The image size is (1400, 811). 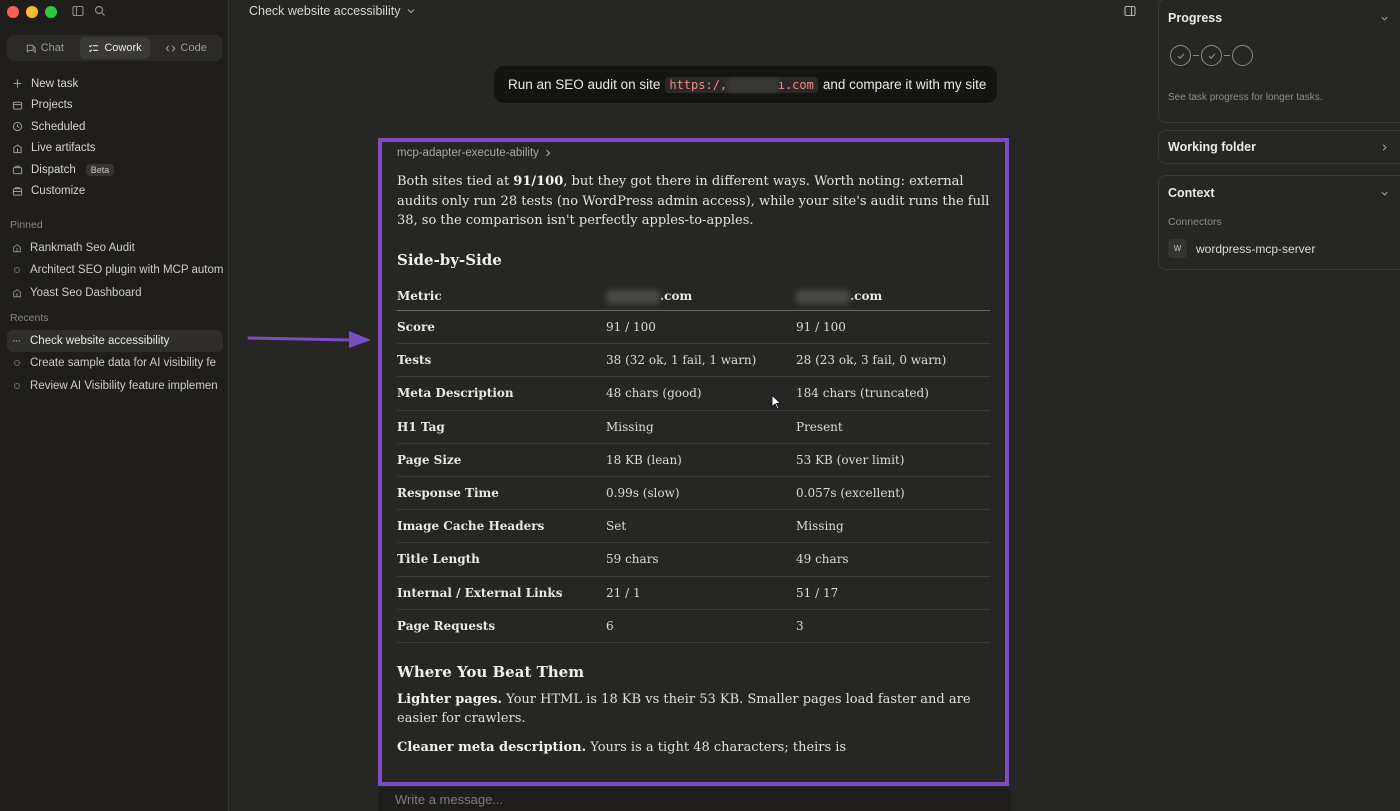 I want to click on url-start: https:/,, so click(x=698, y=84).